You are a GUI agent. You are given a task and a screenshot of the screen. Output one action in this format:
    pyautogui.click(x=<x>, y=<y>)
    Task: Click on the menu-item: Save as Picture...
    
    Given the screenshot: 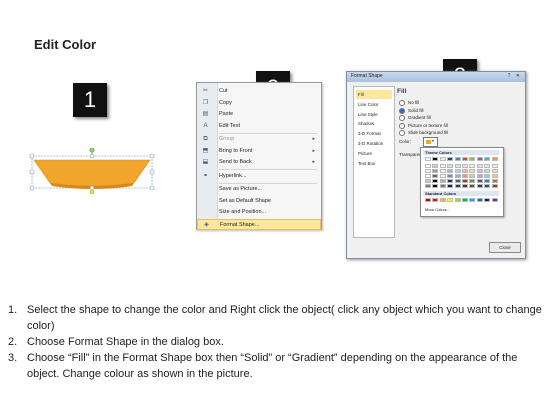 What is the action you would take?
    pyautogui.click(x=259, y=189)
    